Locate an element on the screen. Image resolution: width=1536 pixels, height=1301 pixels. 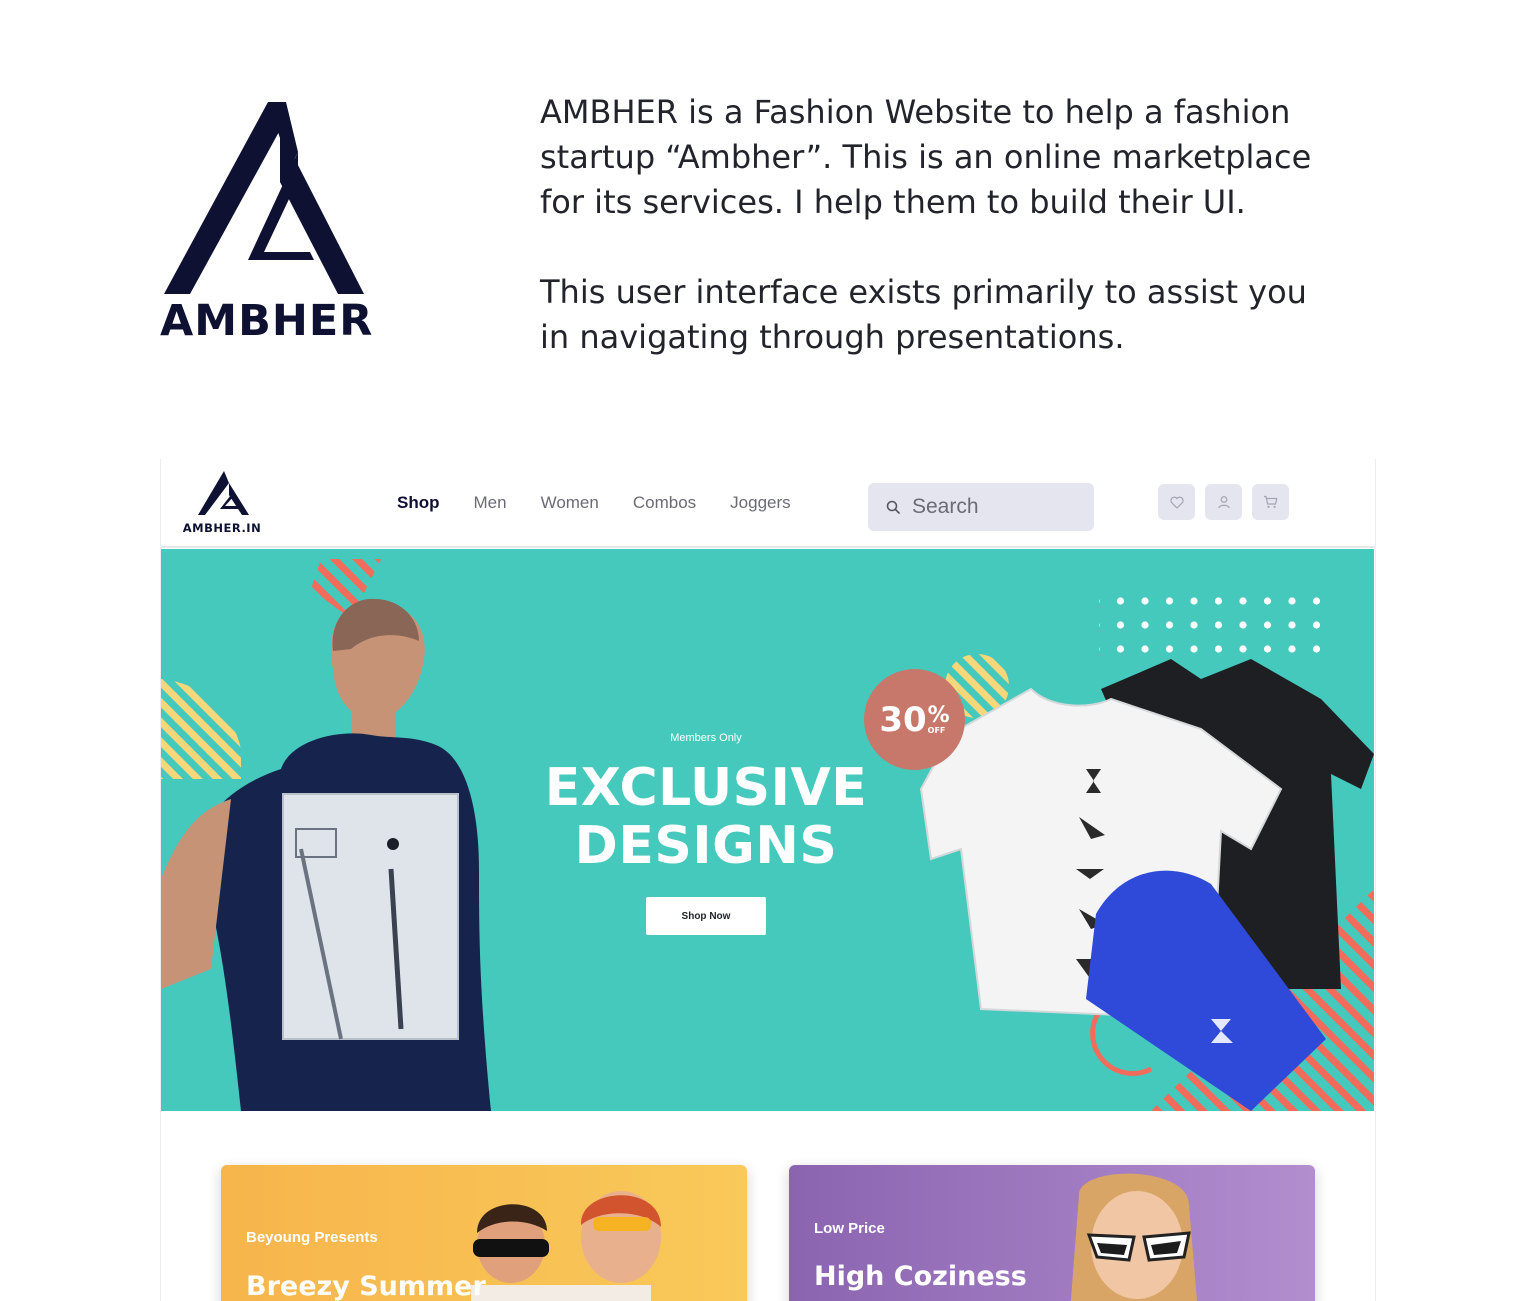
account-button is located at coordinates (1223, 502).